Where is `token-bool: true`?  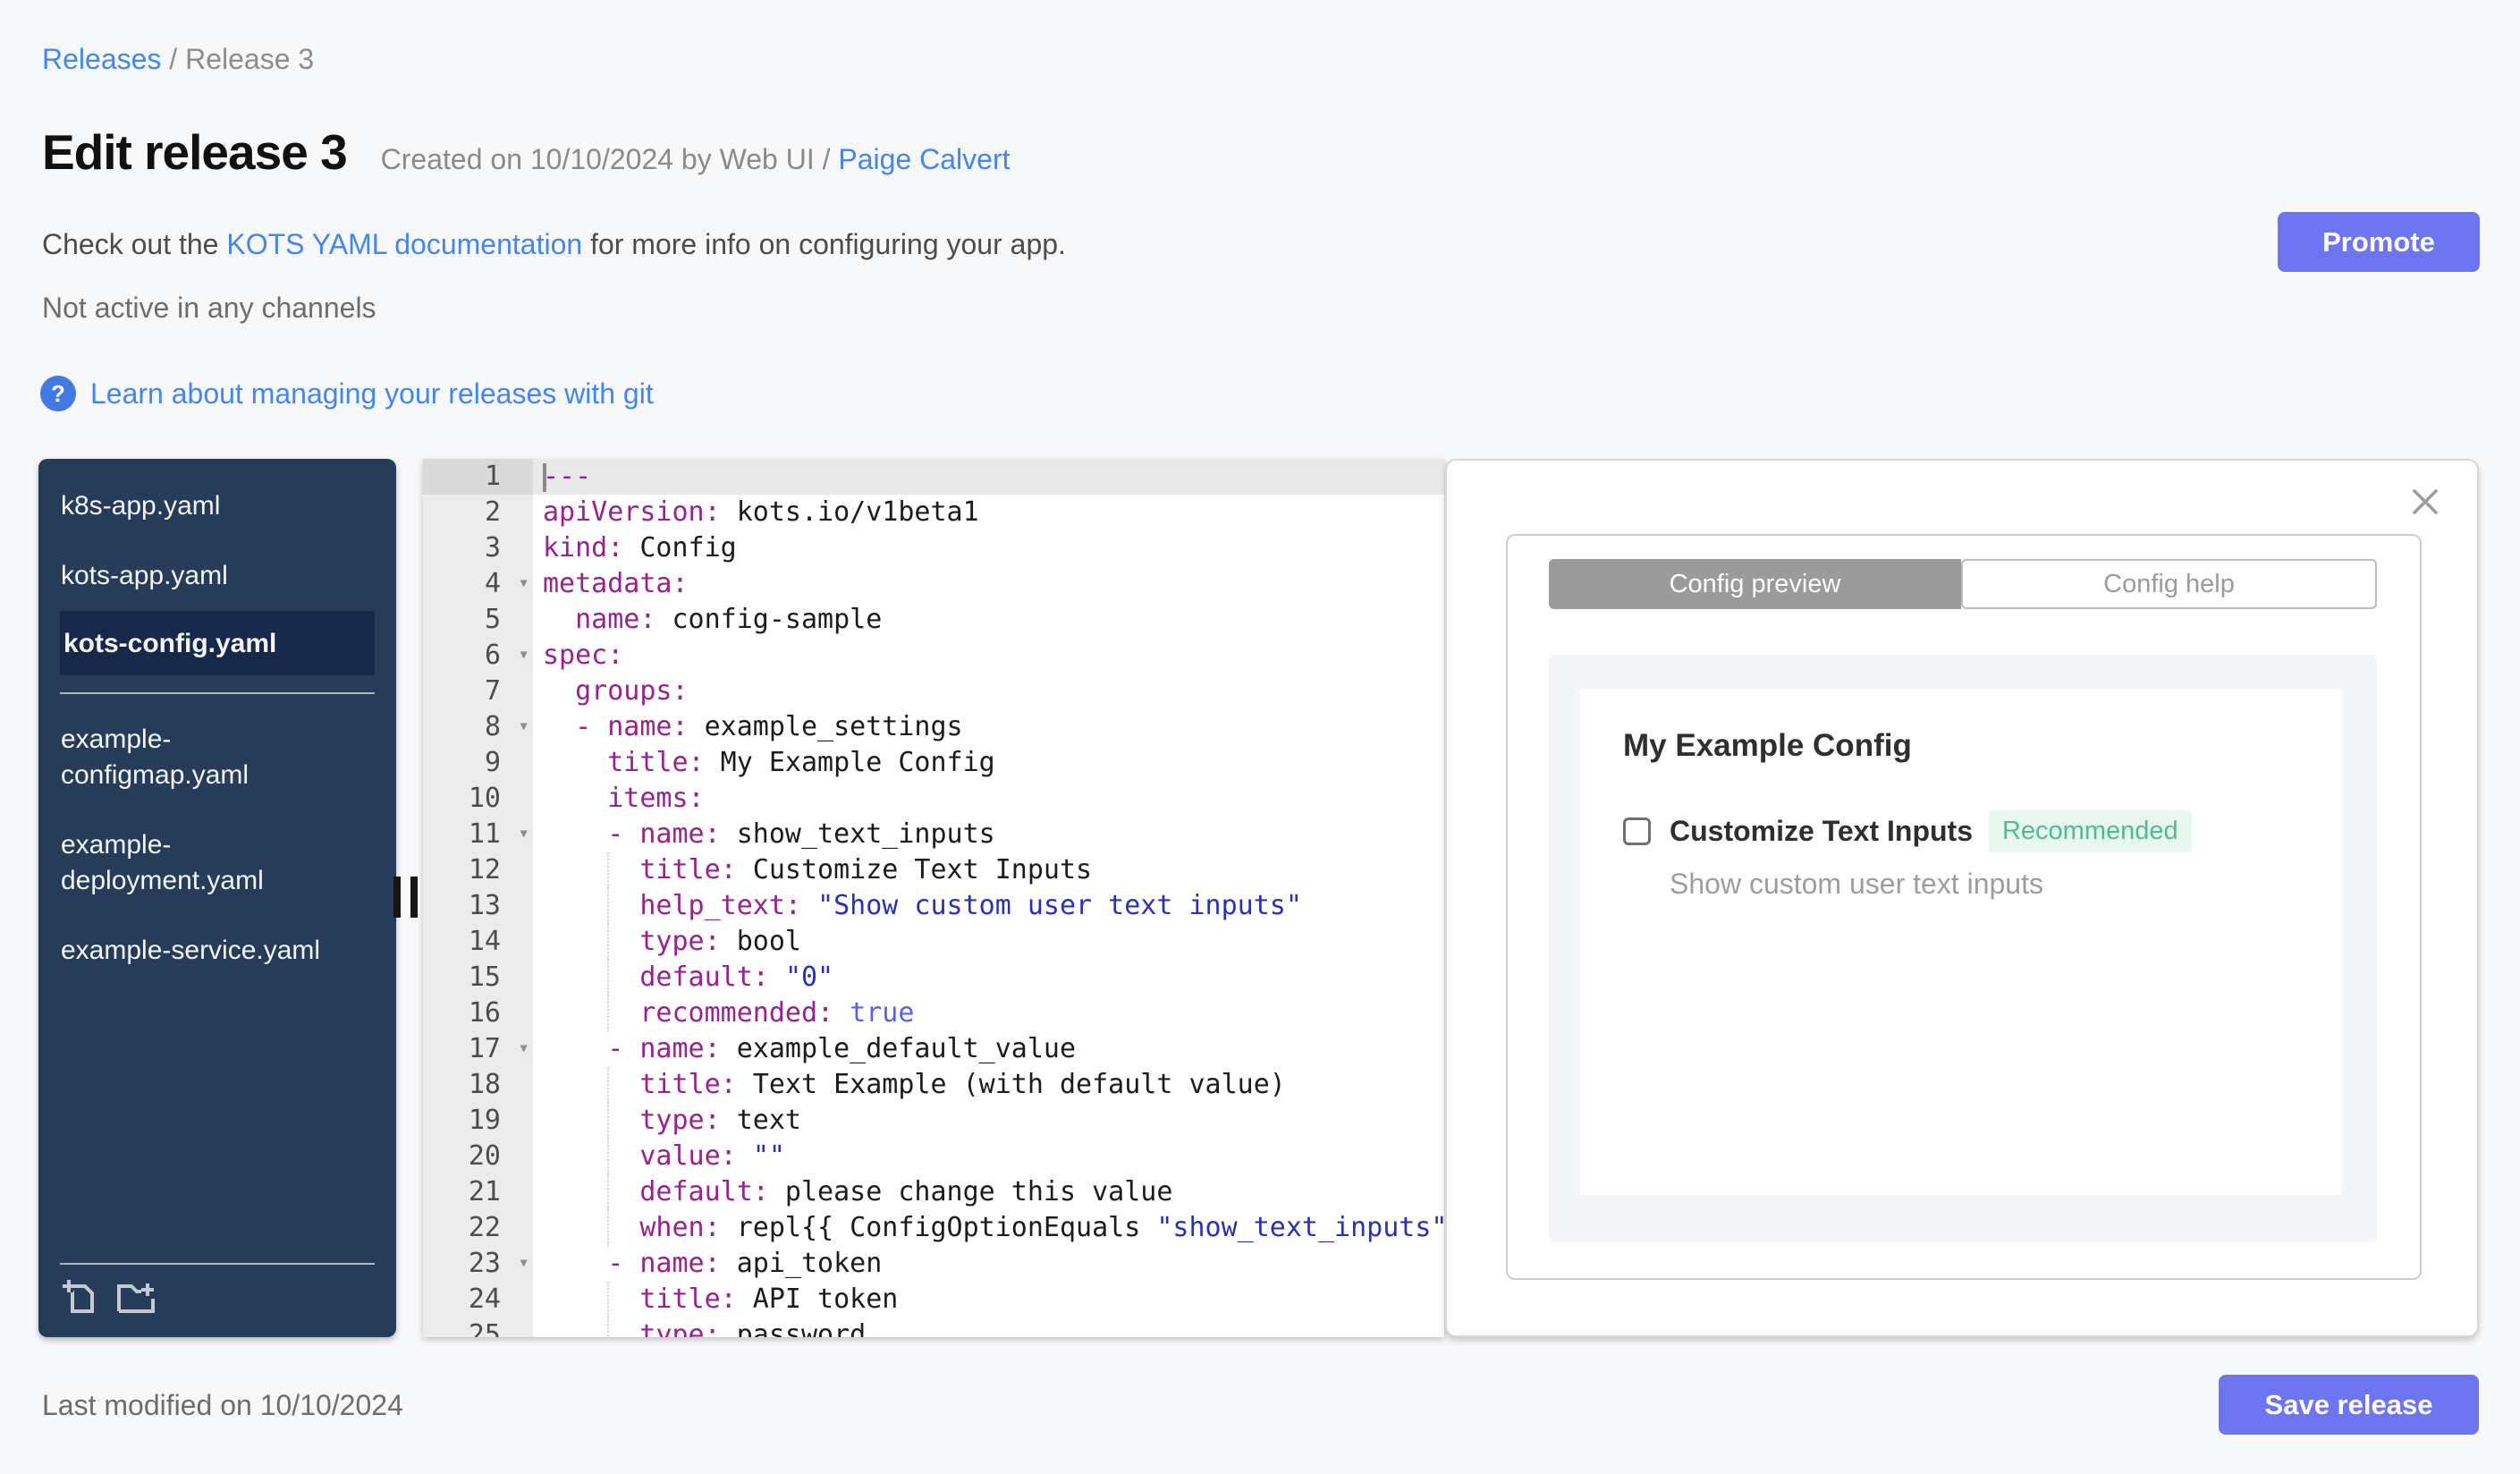 token-bool: true is located at coordinates (882, 1013).